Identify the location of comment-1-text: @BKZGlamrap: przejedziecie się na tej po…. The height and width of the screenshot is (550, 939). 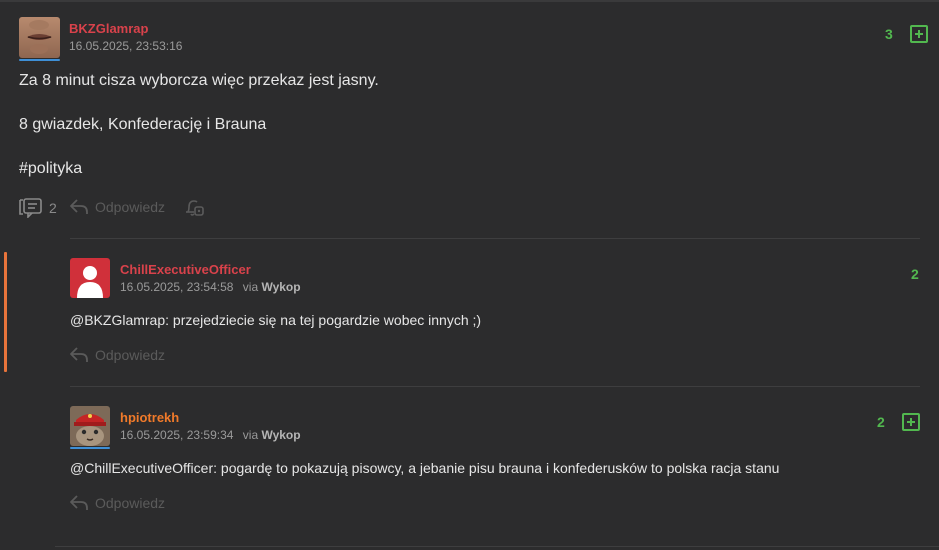
(275, 320).